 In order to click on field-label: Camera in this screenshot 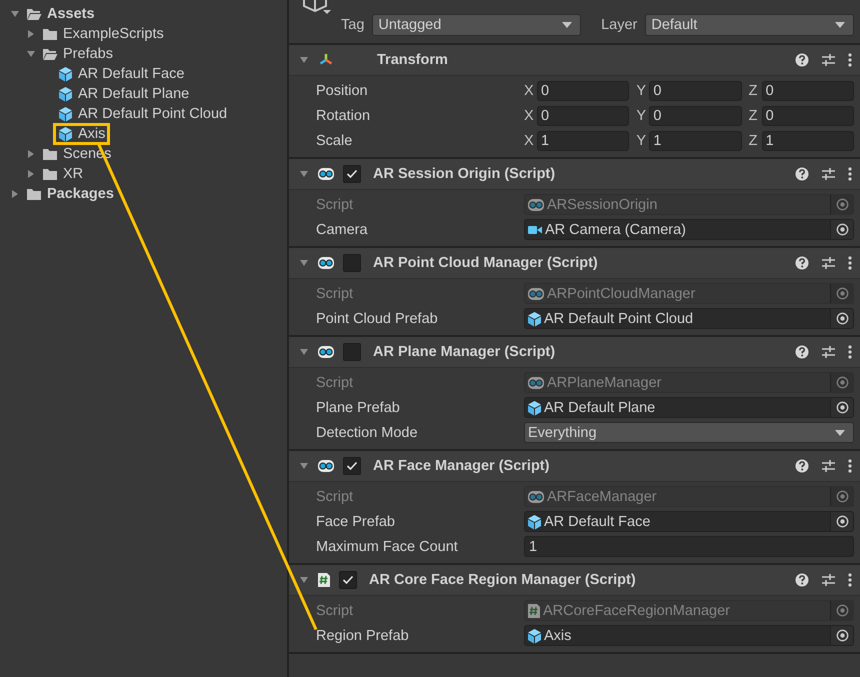, I will do `click(342, 230)`.